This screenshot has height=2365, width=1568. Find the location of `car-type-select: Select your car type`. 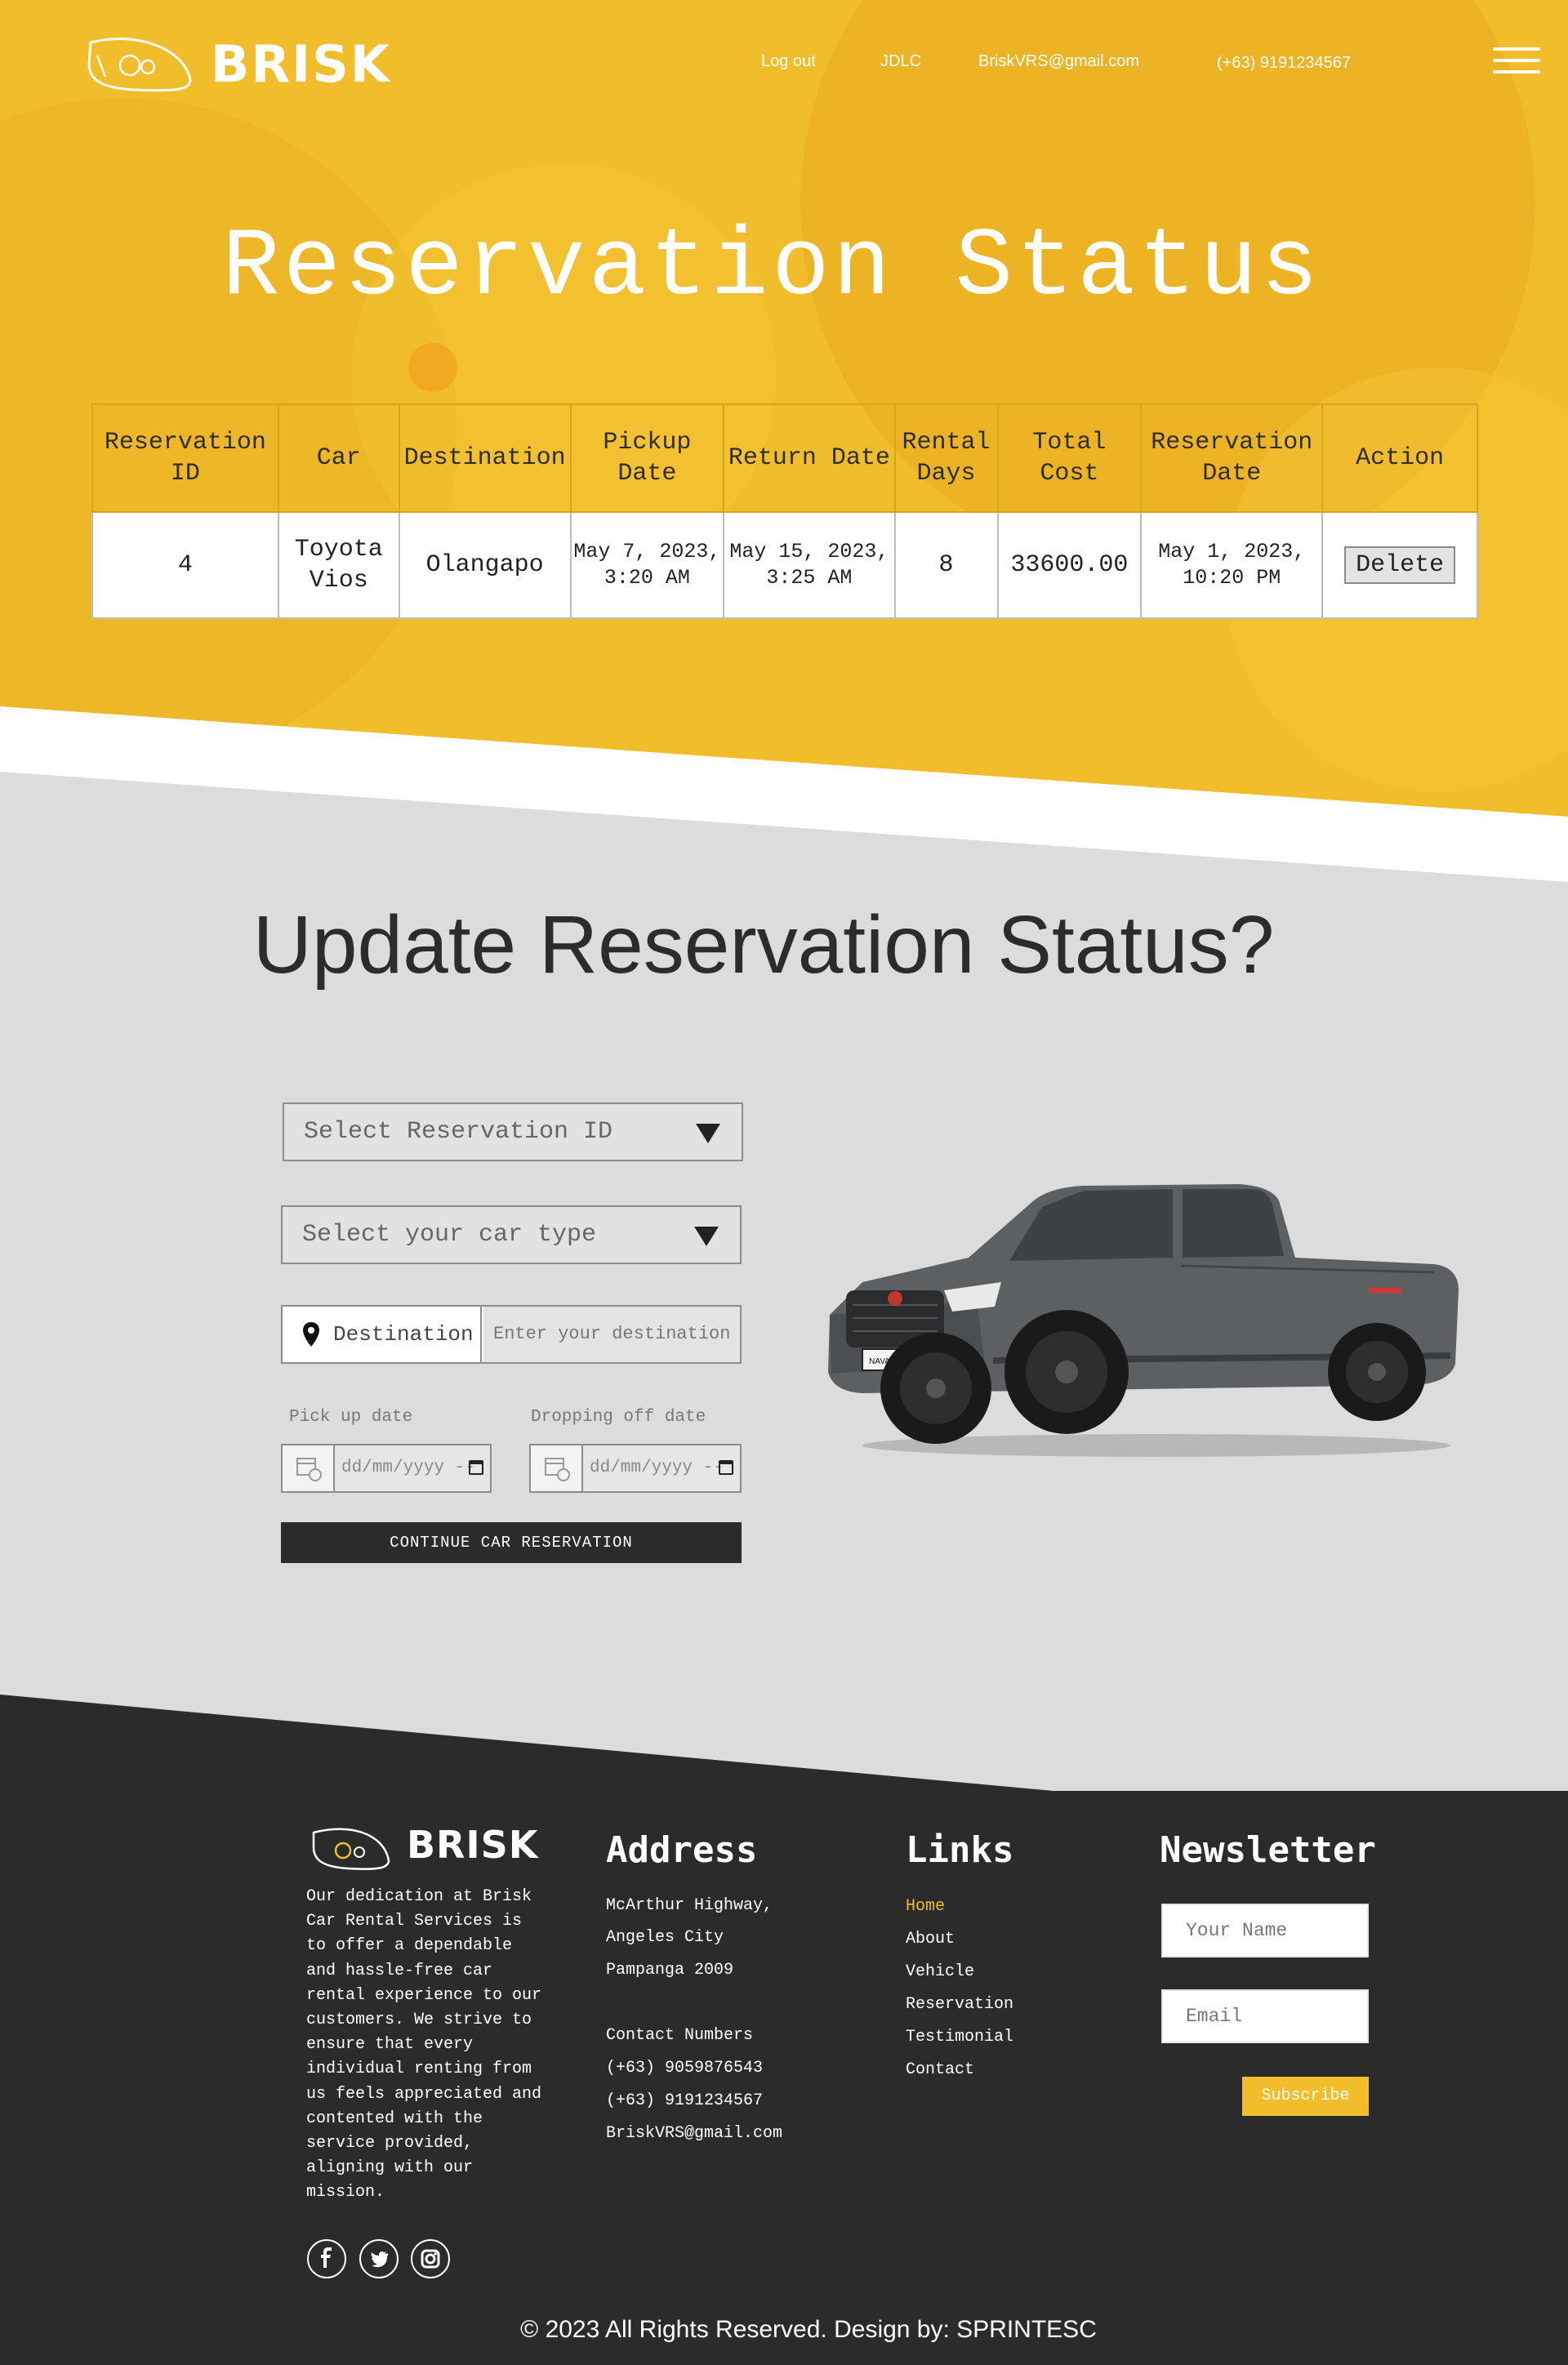

car-type-select: Select your car type is located at coordinates (511, 1234).